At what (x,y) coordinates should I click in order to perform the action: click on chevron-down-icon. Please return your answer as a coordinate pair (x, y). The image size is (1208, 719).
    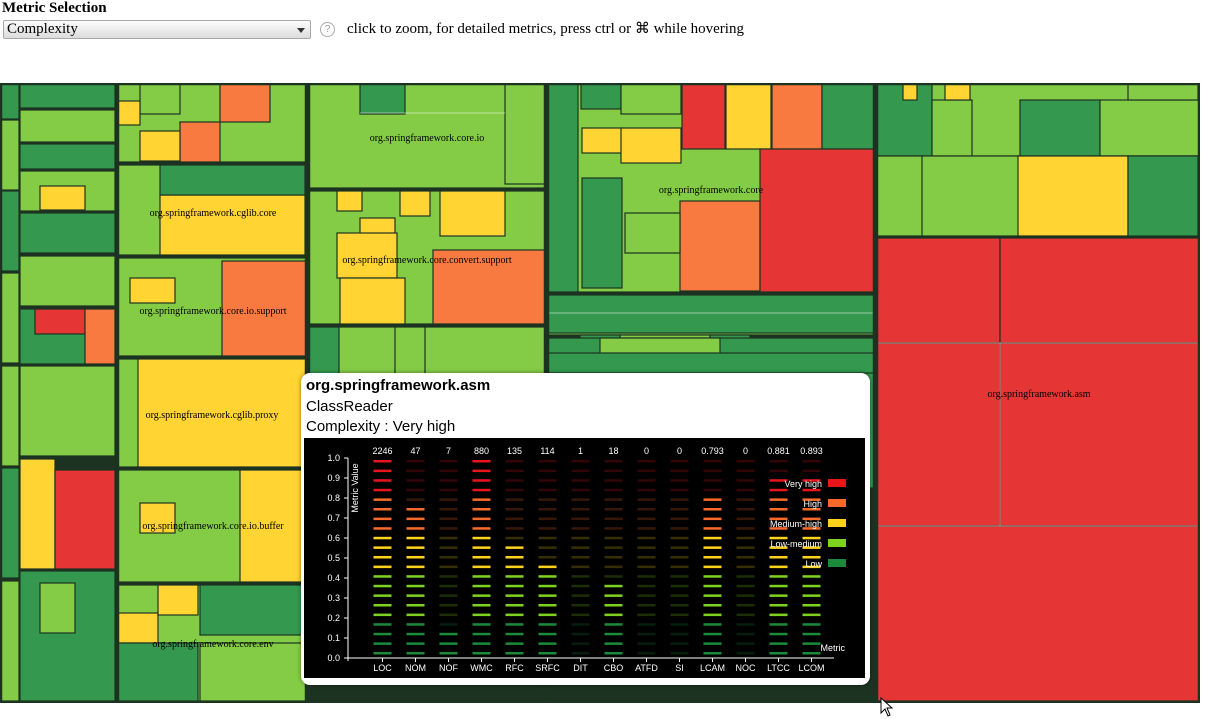
    Looking at the image, I should click on (301, 30).